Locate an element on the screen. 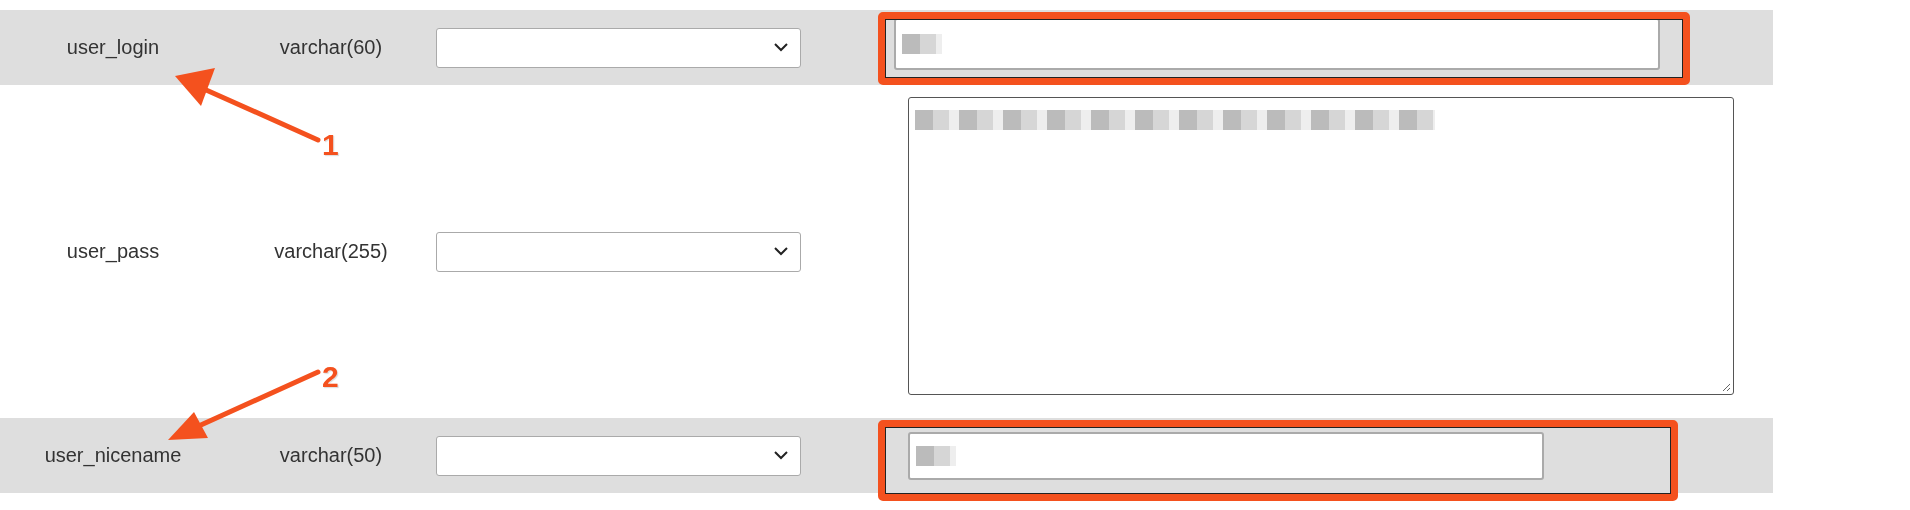 The height and width of the screenshot is (510, 1910). resize-grip-icon is located at coordinates (1726, 387).